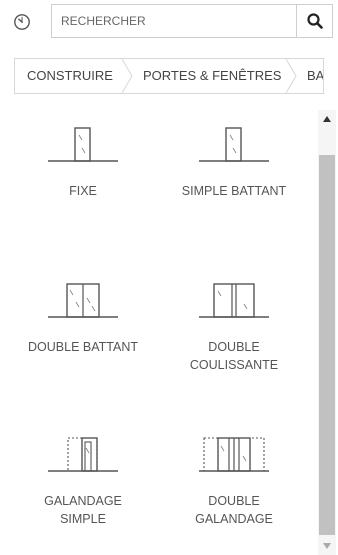 The image size is (338, 555). Describe the element at coordinates (83, 163) in the screenshot. I see `item-fixe: FIXE` at that location.